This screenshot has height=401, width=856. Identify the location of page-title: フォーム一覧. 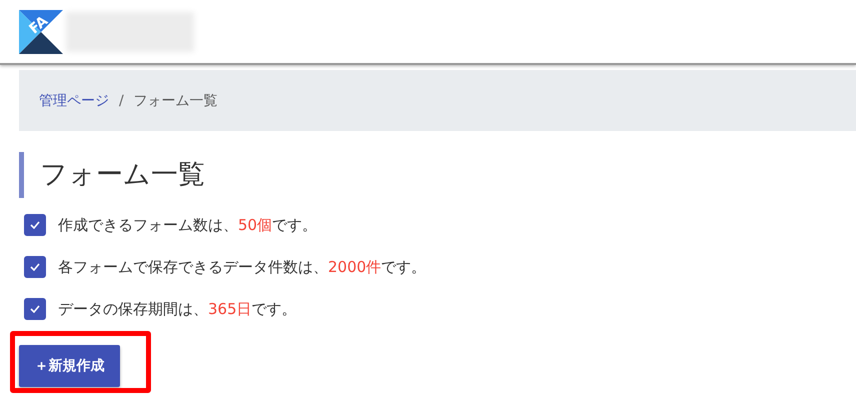
(437, 175).